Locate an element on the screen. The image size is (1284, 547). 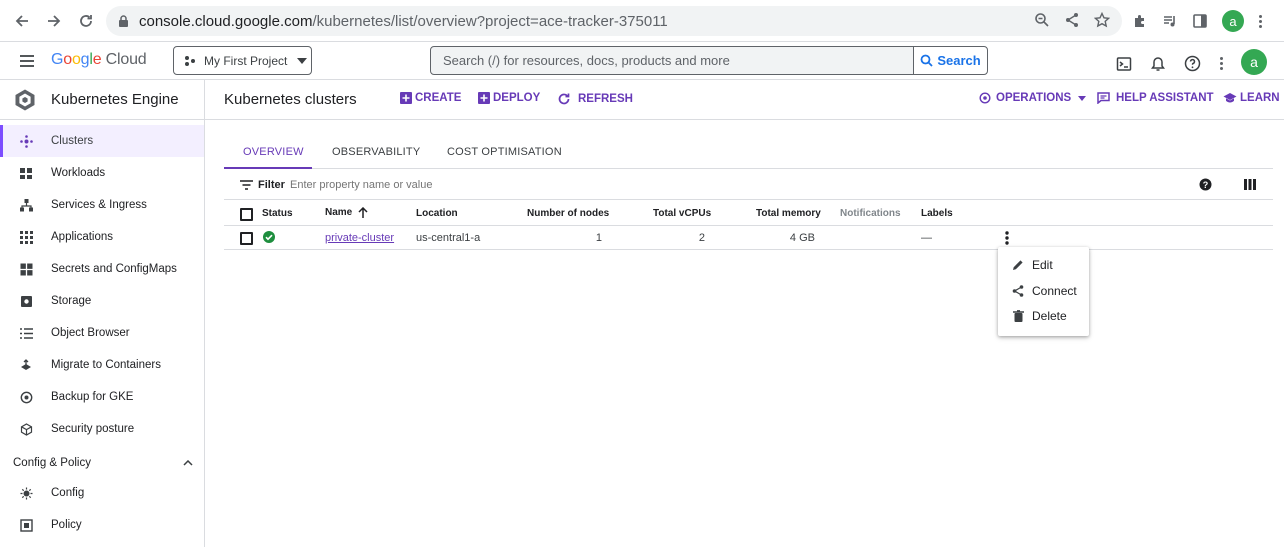
forward-button is located at coordinates (54, 21).